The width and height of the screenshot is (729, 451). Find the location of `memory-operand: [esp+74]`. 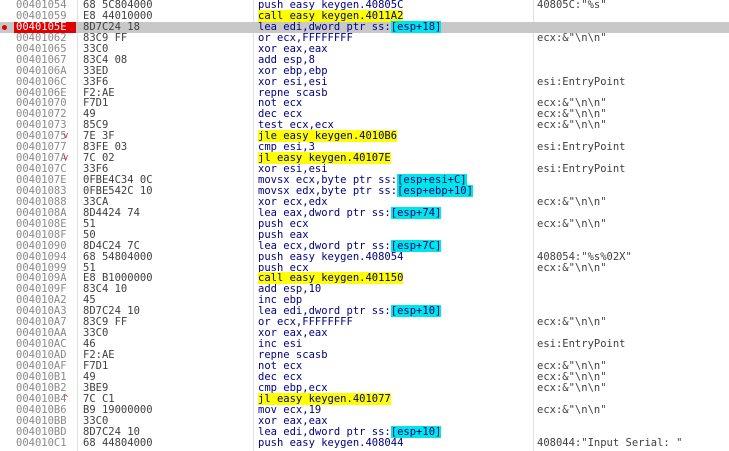

memory-operand: [esp+74] is located at coordinates (416, 212).